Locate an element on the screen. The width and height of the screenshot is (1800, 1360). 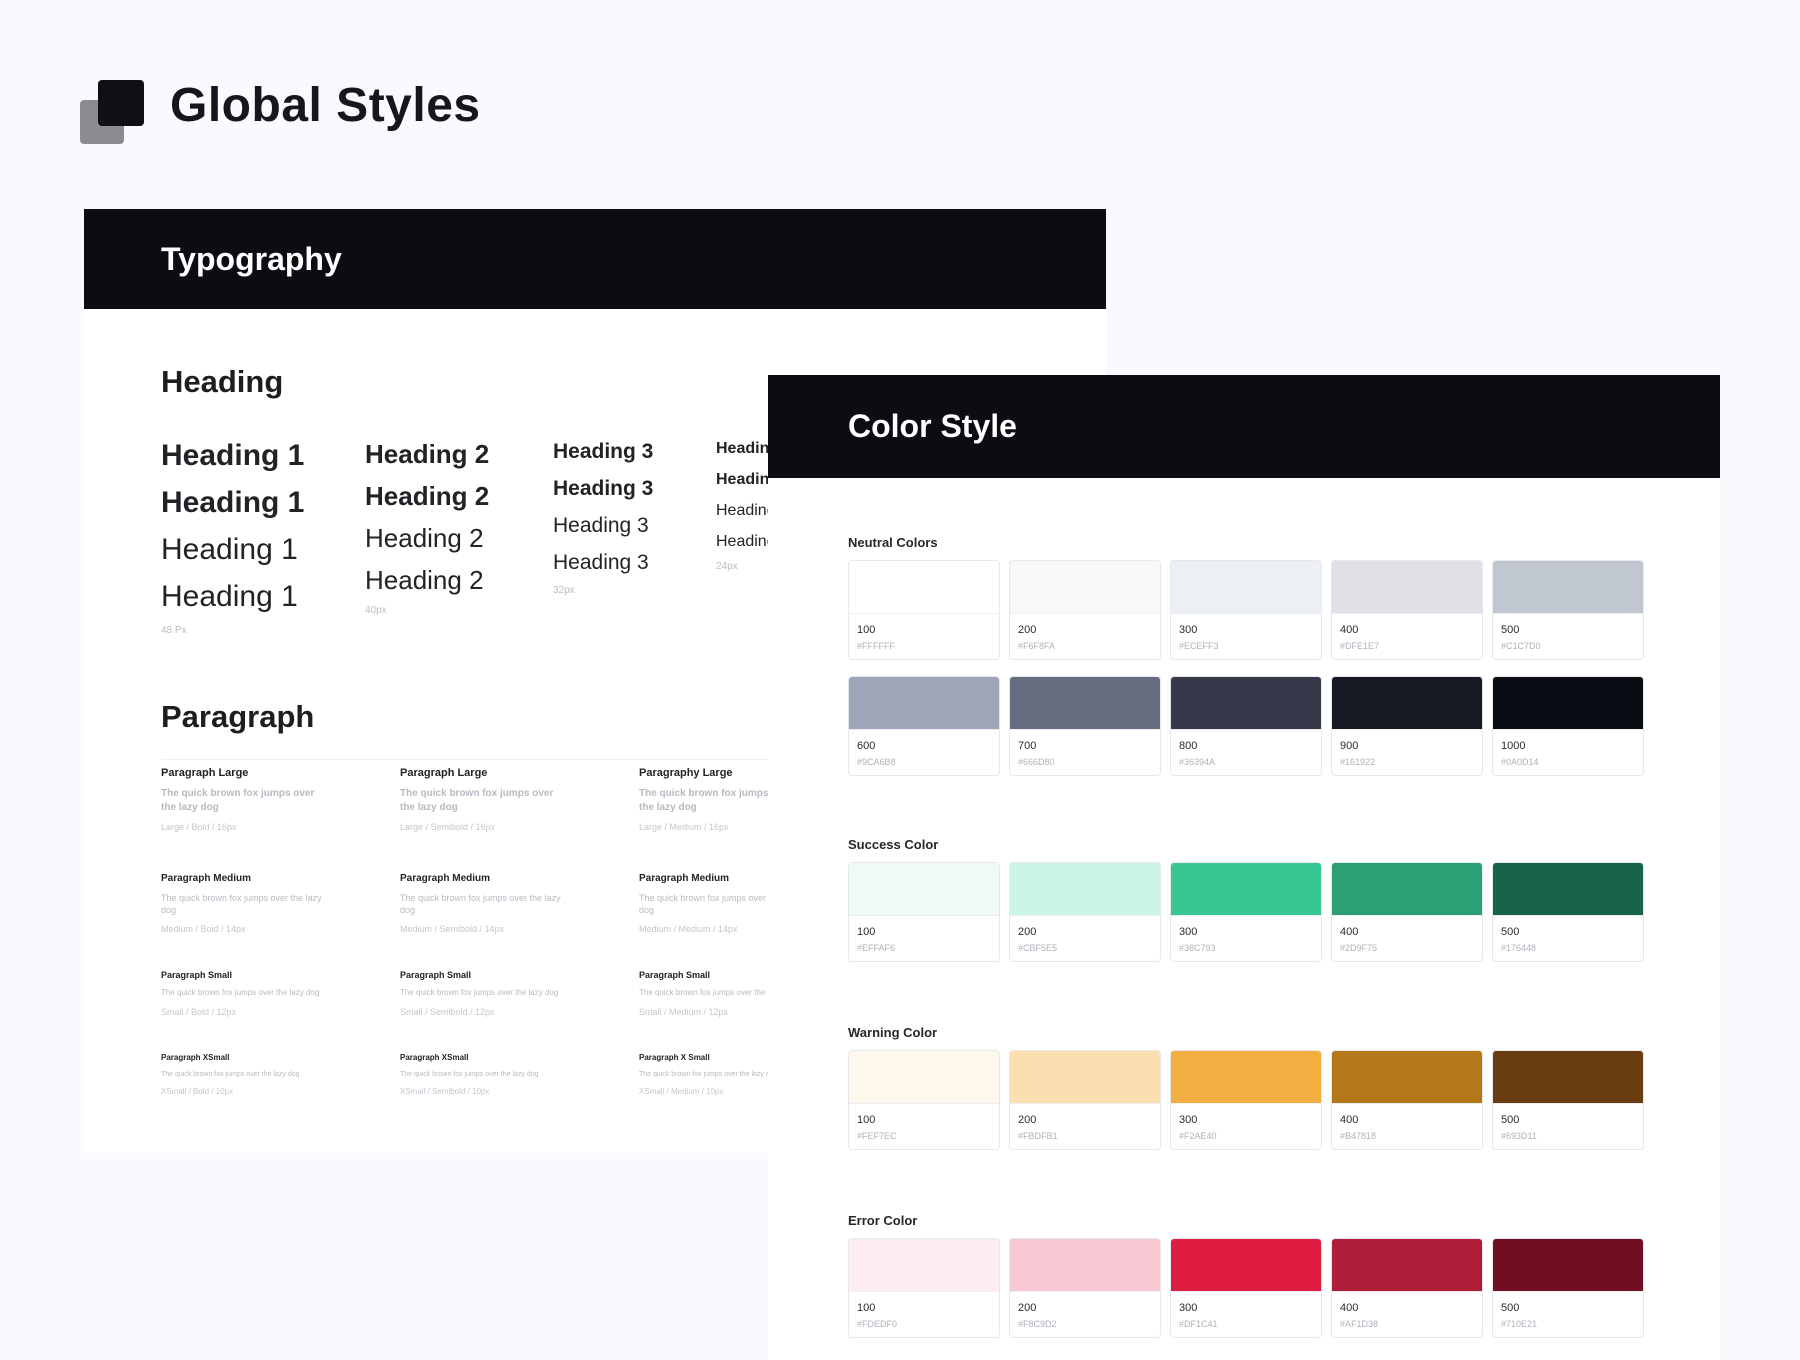
paragraph-label: Paragraph XSmall is located at coordinates (434, 1057).